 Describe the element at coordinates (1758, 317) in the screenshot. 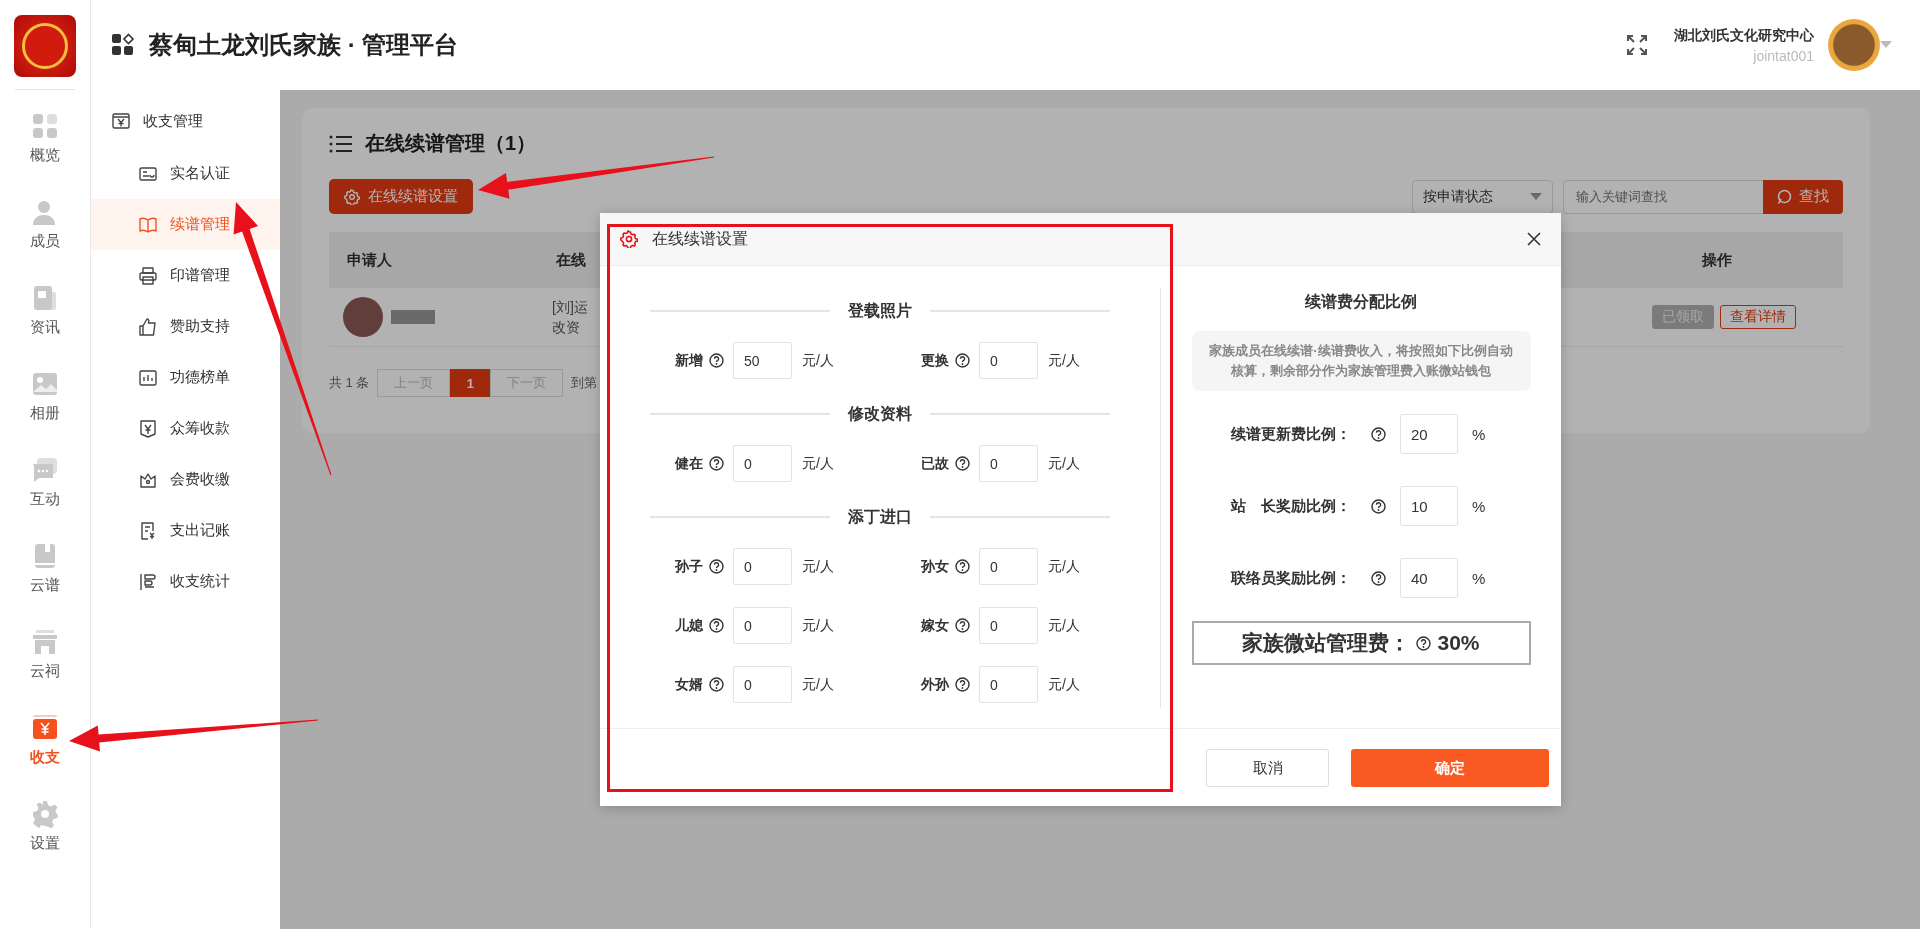

I see `action-button: 查看详情` at that location.